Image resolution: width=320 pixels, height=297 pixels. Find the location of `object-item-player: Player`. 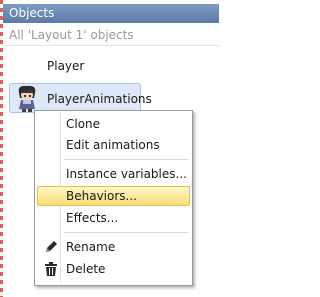

object-item-player: Player is located at coordinates (65, 66).